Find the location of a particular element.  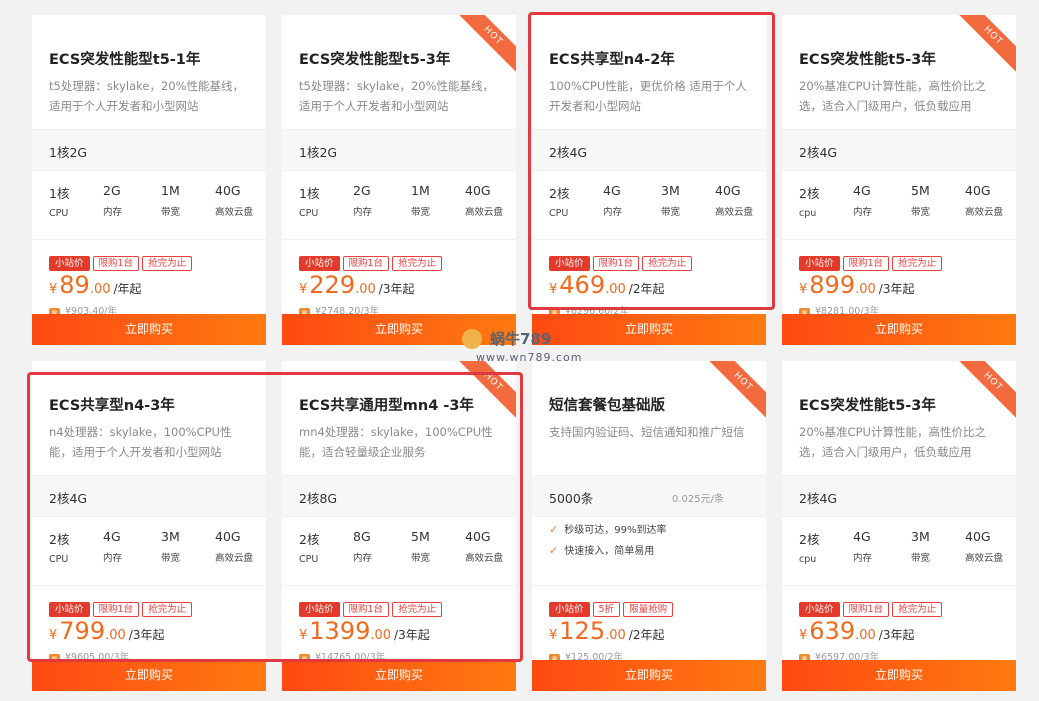

spec-value: 4G is located at coordinates (612, 190).